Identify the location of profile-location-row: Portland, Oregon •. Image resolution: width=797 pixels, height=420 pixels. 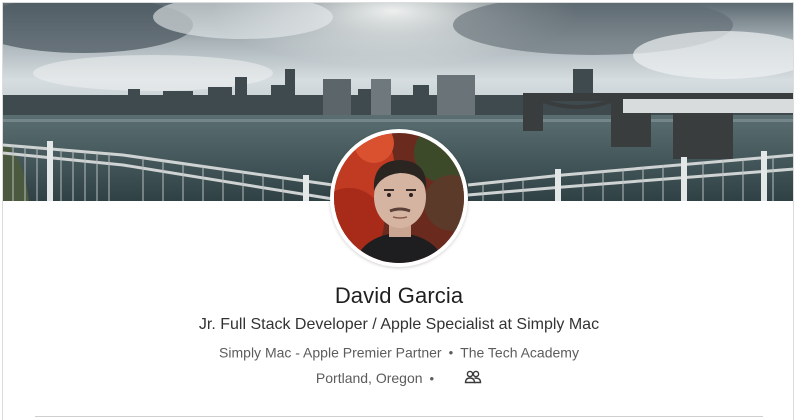
(398, 378).